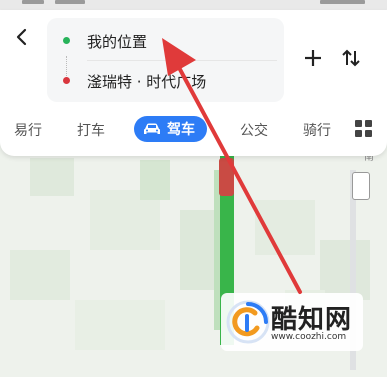  I want to click on swap-icon, so click(351, 58).